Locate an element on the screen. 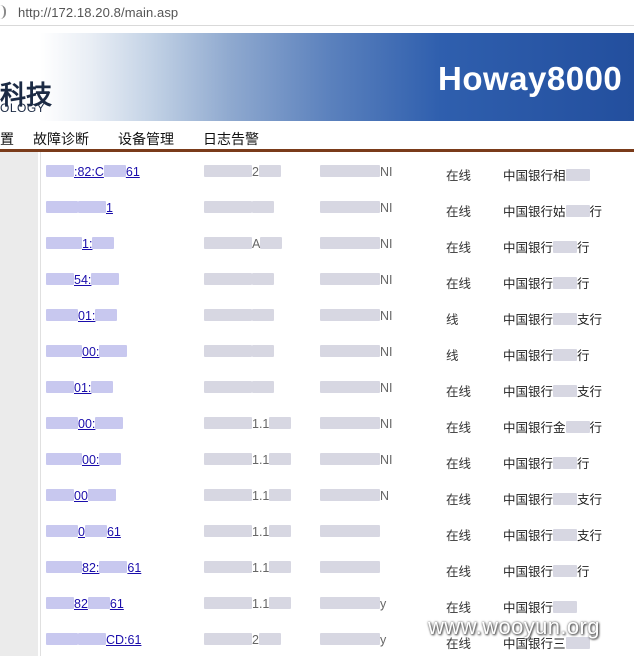  branch-name: 中国银行 支行 is located at coordinates (552, 390).